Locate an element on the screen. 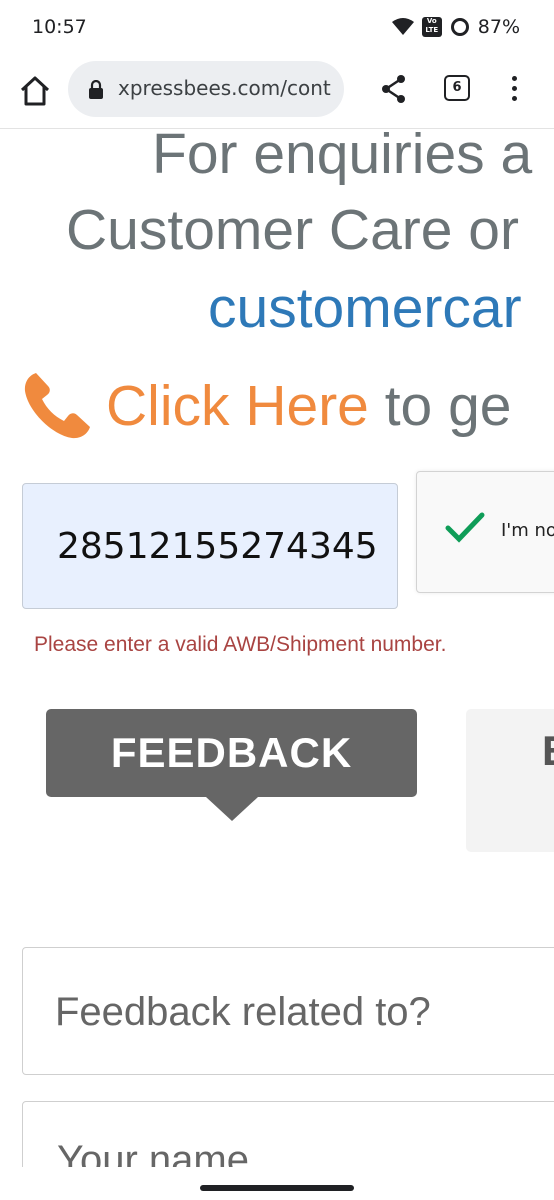 This screenshot has height=1200, width=554. lock-icon is located at coordinates (96, 89).